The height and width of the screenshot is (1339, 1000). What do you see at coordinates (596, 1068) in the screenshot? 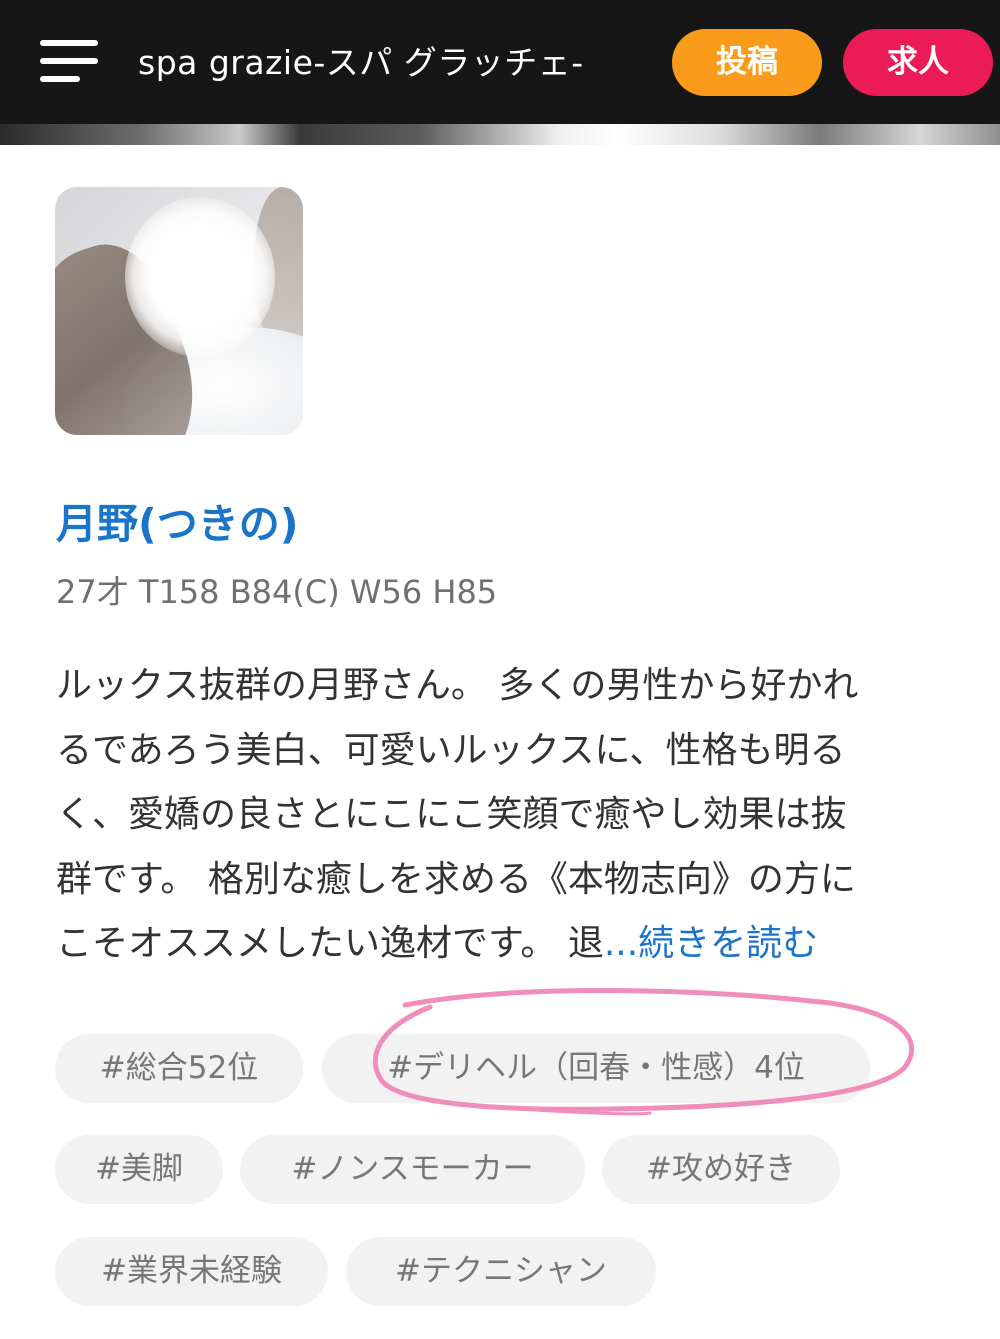
I see `tag-category-rank: #デリヘル（回春・性感）4位` at bounding box center [596, 1068].